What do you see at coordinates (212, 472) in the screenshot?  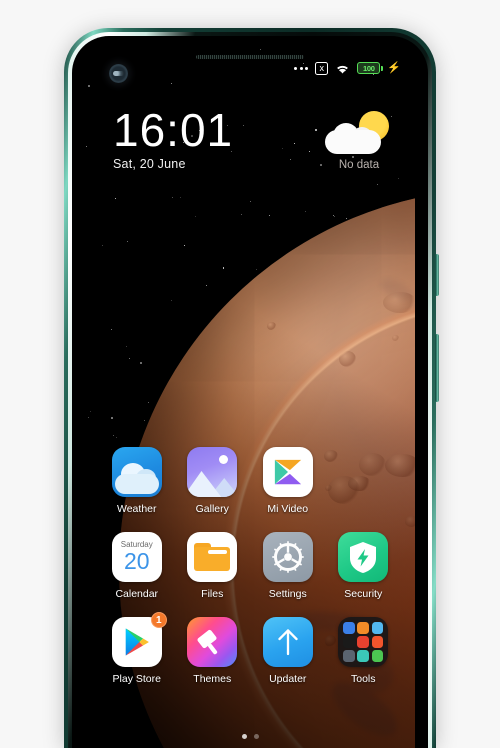 I see `gallery-app-icon` at bounding box center [212, 472].